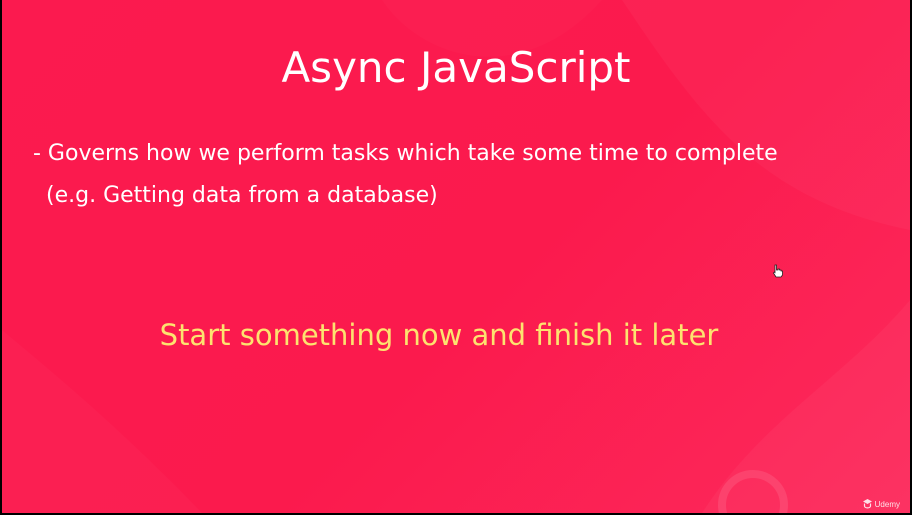 The height and width of the screenshot is (515, 912). What do you see at coordinates (439, 335) in the screenshot?
I see `highlight-statement: Start something now and finish it later` at bounding box center [439, 335].